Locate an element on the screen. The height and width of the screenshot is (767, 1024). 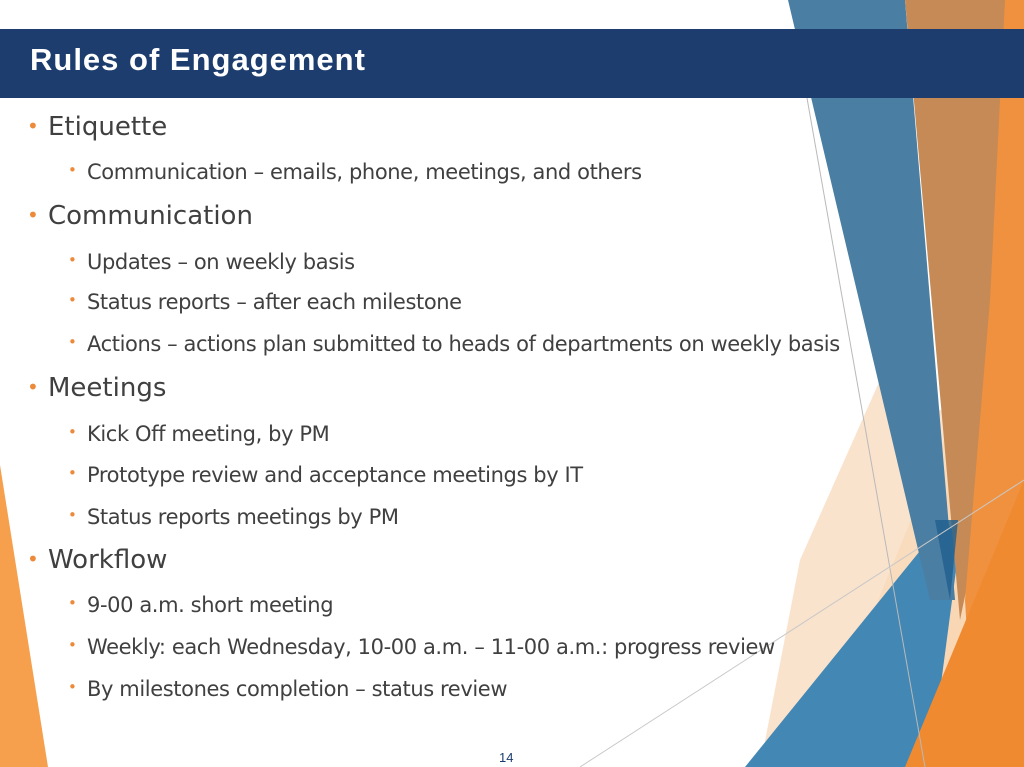
section-heading-communication: • Communication is located at coordinates (140, 216).